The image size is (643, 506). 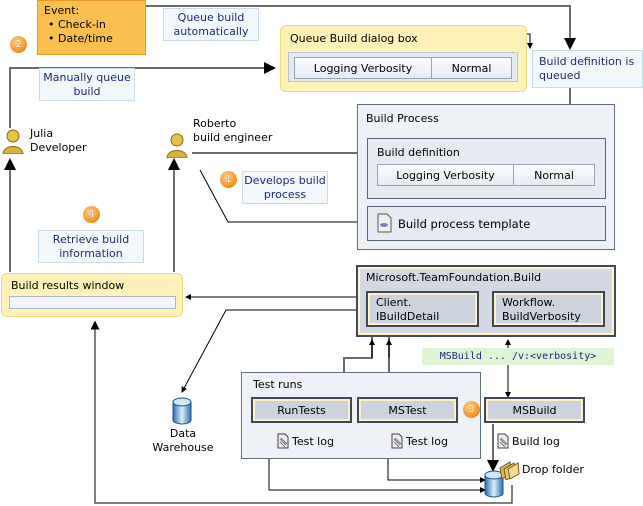 I want to click on build-results-window: Build results window, so click(x=92, y=295).